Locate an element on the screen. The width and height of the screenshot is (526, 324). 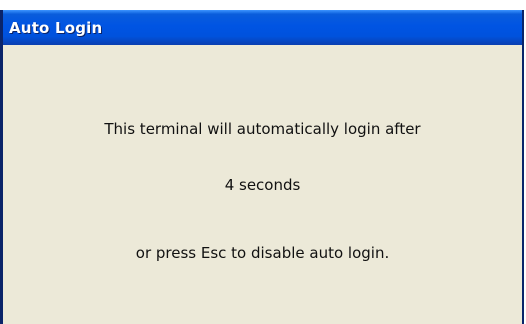
esc-instruction: or press Esc to disable auto login. is located at coordinates (262, 253).